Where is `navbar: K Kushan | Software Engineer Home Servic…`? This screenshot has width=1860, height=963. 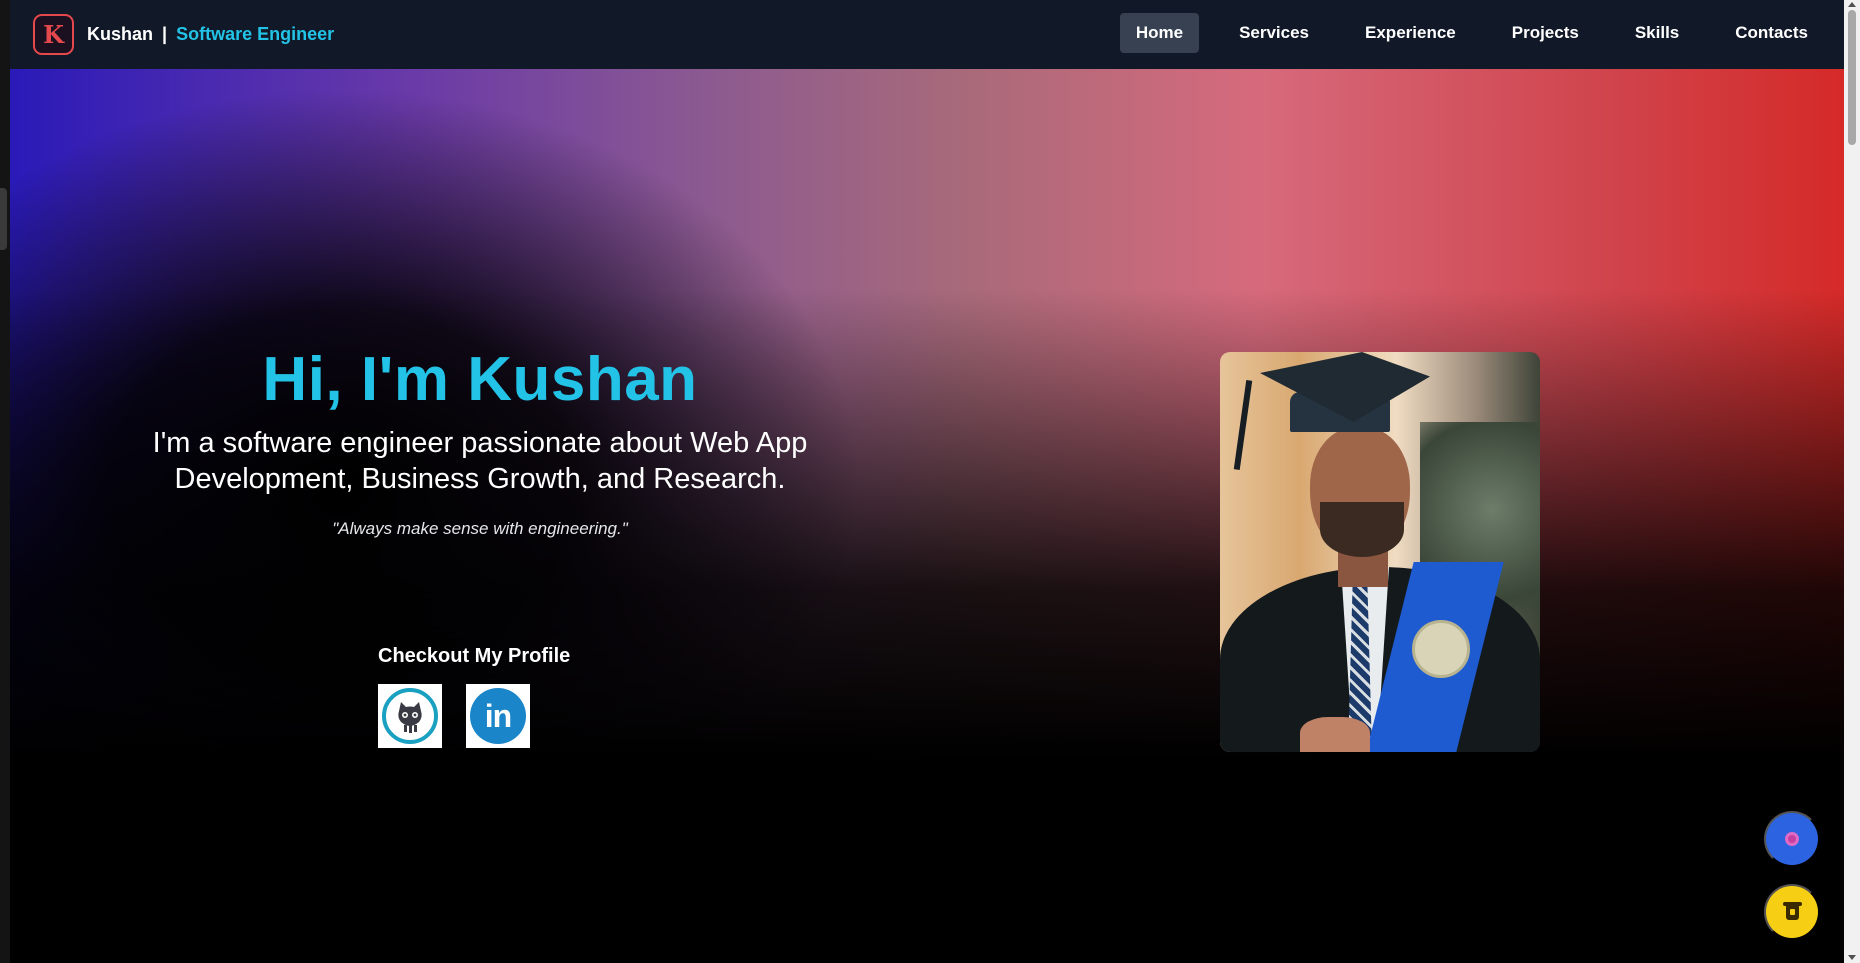 navbar: K Kushan | Software Engineer Home Servic… is located at coordinates (927, 34).